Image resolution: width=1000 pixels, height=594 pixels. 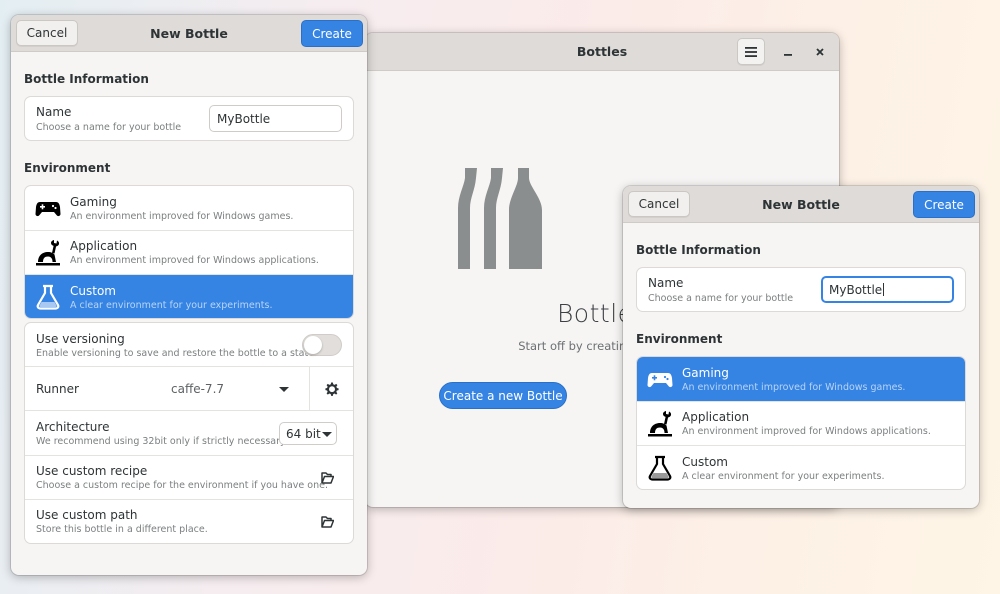 I want to click on custom-path-subtitle: Store this bottle in a different place., so click(x=122, y=529).